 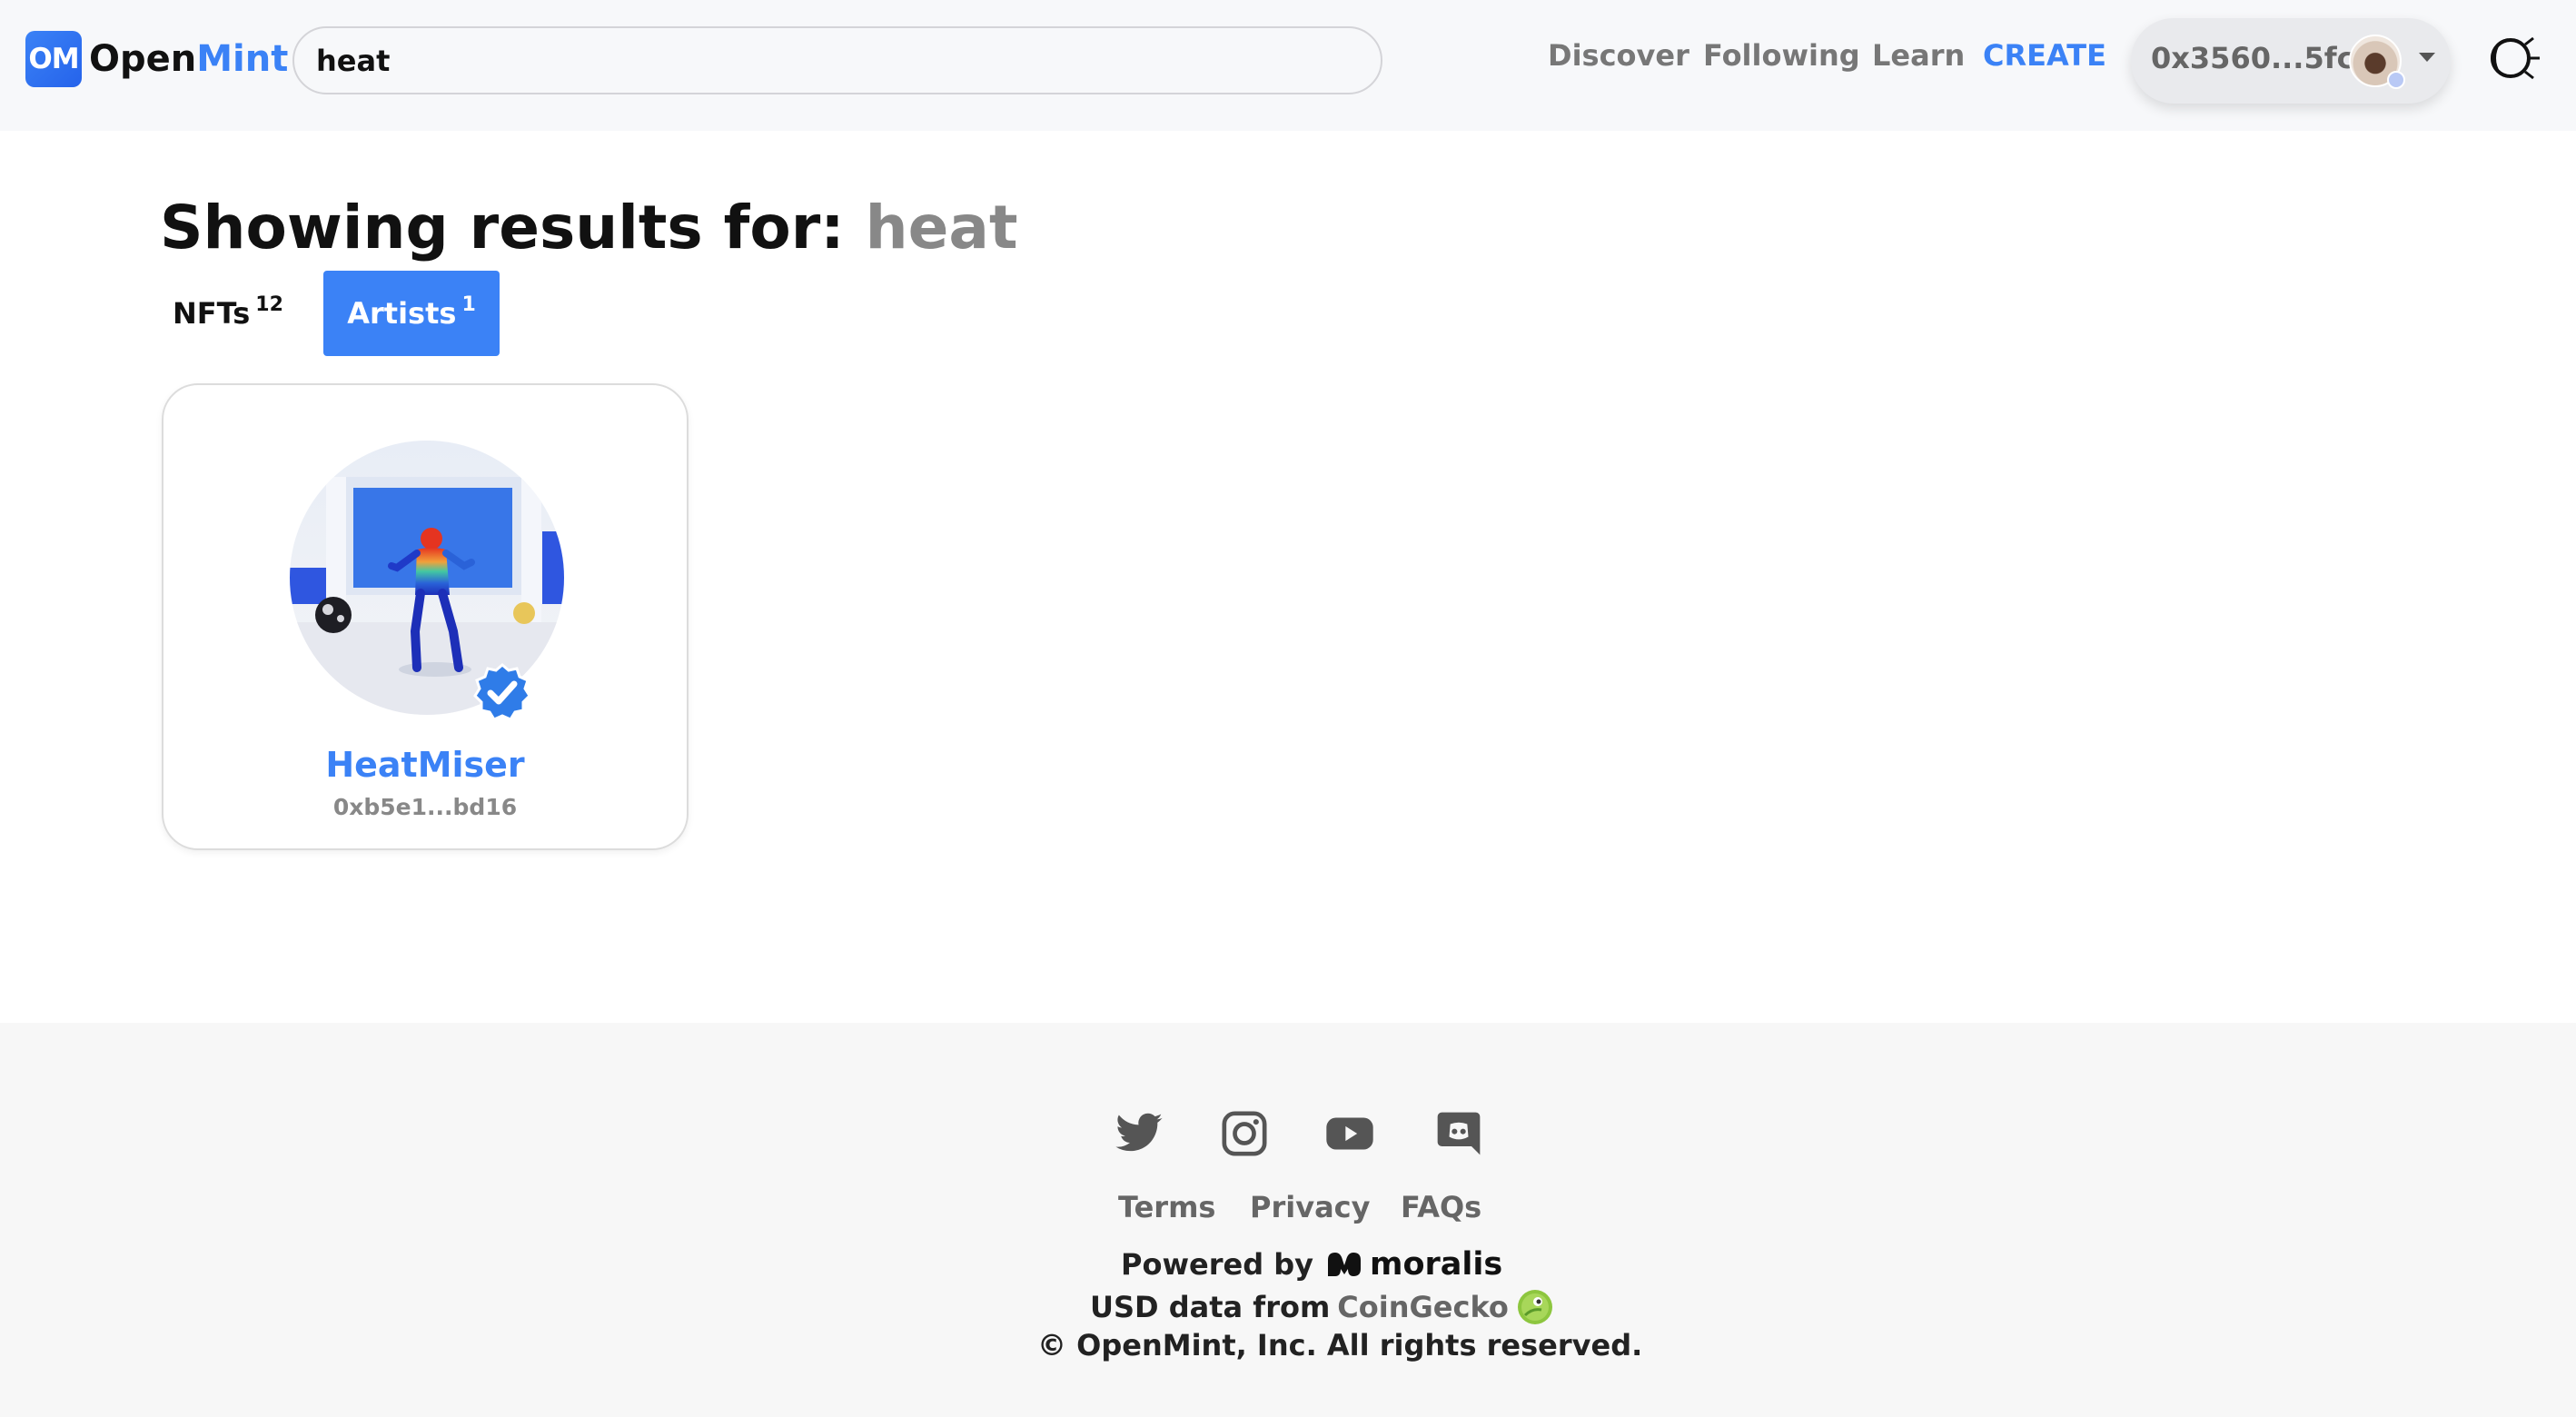 I want to click on artist-address: 0xb5e1...bd16, so click(x=425, y=807).